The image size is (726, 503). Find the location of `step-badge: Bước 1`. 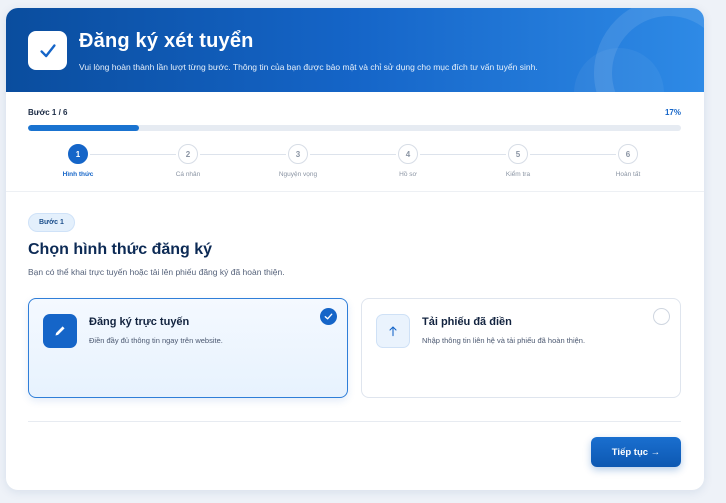

step-badge: Bước 1 is located at coordinates (51, 222).